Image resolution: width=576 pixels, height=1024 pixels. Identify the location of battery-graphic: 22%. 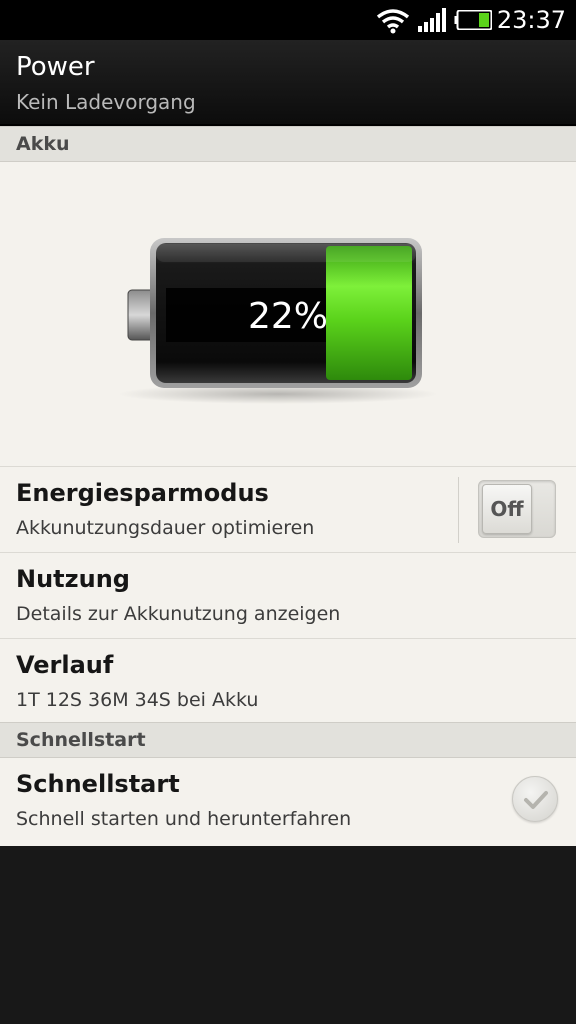
(278, 321).